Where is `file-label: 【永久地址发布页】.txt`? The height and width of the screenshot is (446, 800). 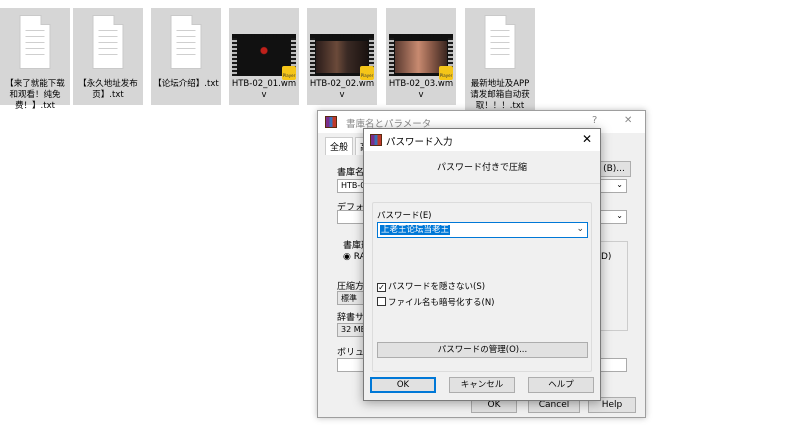
file-label: 【永久地址发布页】.txt is located at coordinates (108, 89).